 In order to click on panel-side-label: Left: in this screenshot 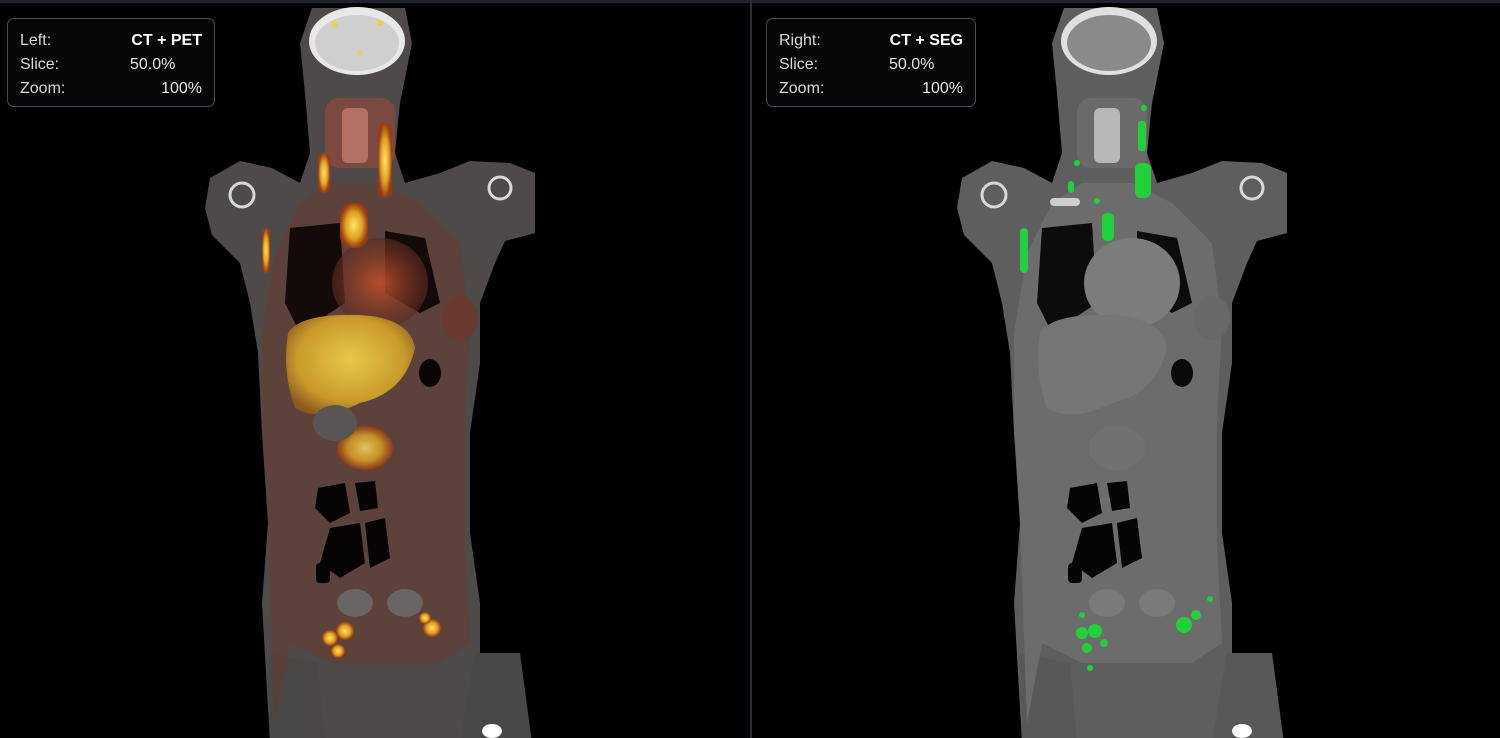, I will do `click(36, 40)`.